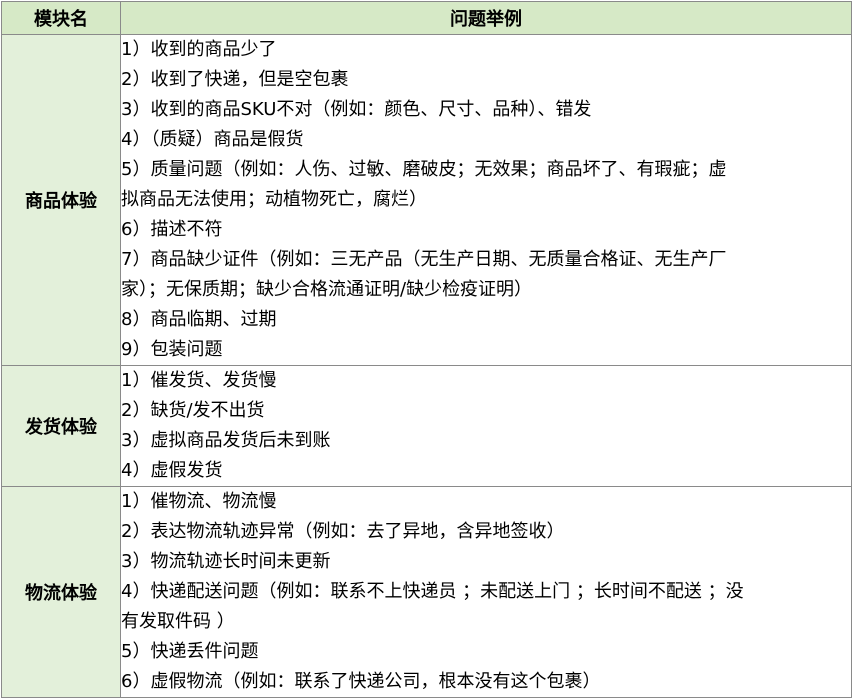 Image resolution: width=854 pixels, height=698 pixels. What do you see at coordinates (486, 426) in the screenshot?
I see `issues-cell-shipping: 1）催发货、发货慢 2）缺货/发不出货 3）虚拟商品发货后未到账 4）虚假发货` at bounding box center [486, 426].